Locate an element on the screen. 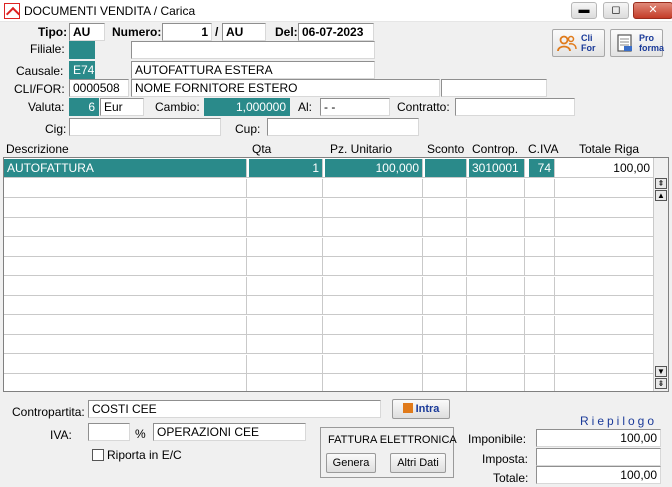 The height and width of the screenshot is (487, 672). cell-controp: 3010001 is located at coordinates (497, 168).